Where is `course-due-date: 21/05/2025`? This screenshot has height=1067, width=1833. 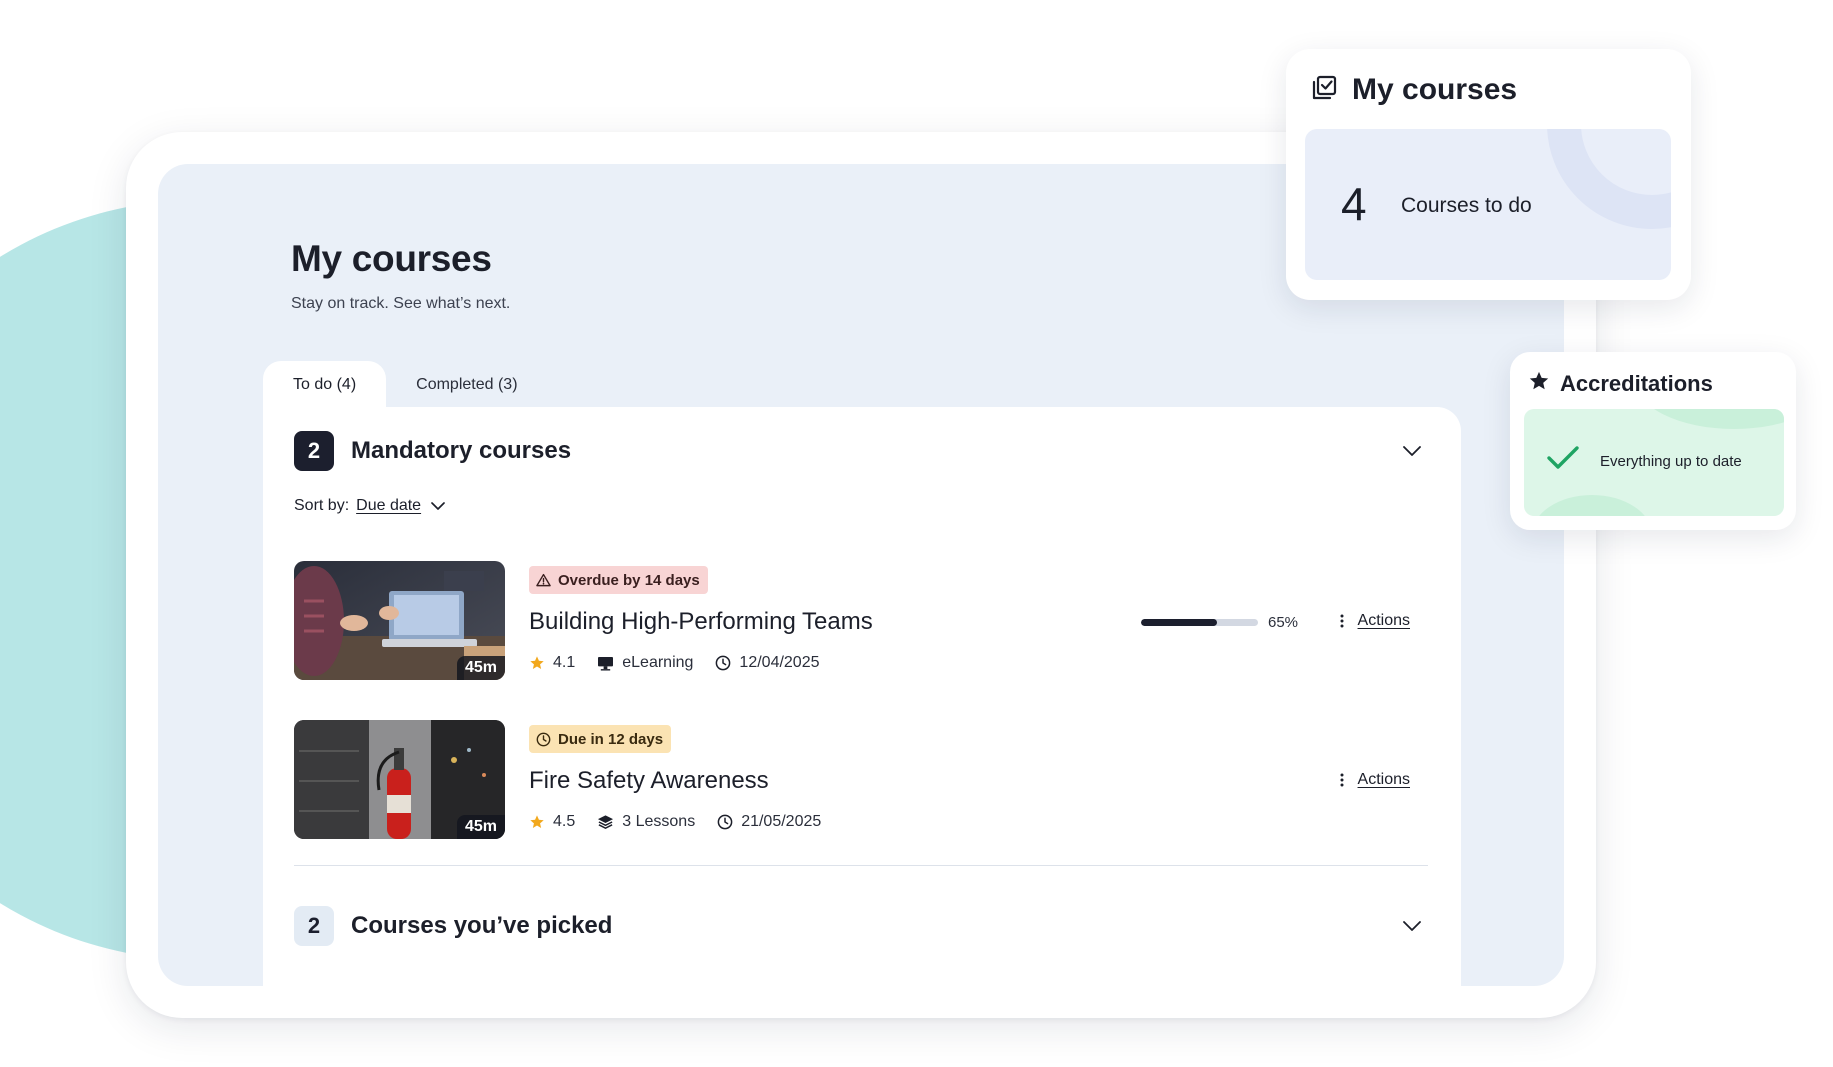
course-due-date: 21/05/2025 is located at coordinates (769, 822).